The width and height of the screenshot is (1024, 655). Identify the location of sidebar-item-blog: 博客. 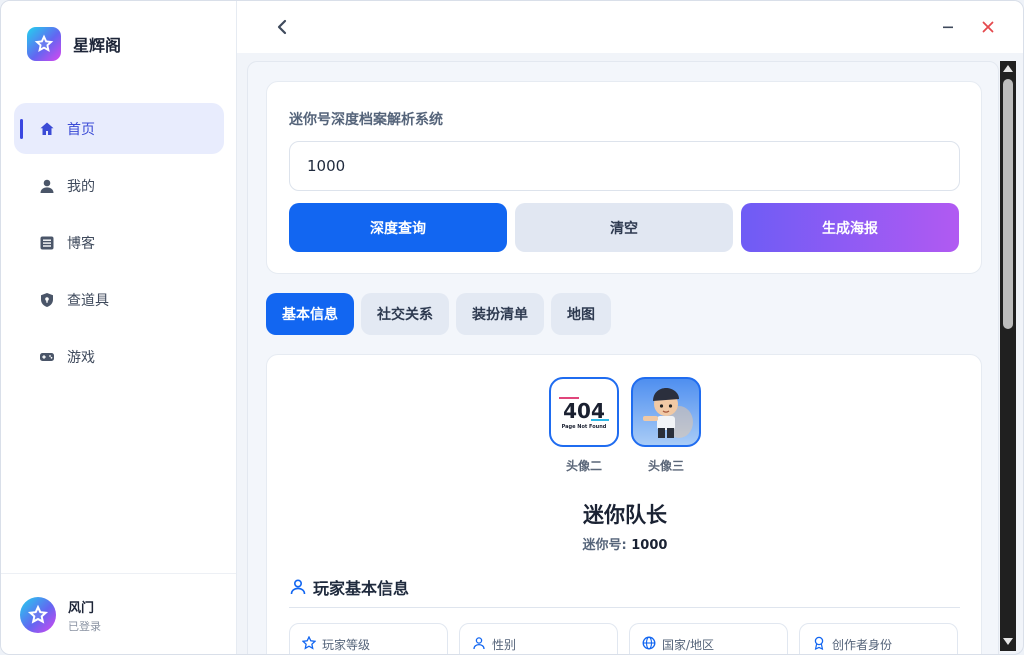
(119, 242).